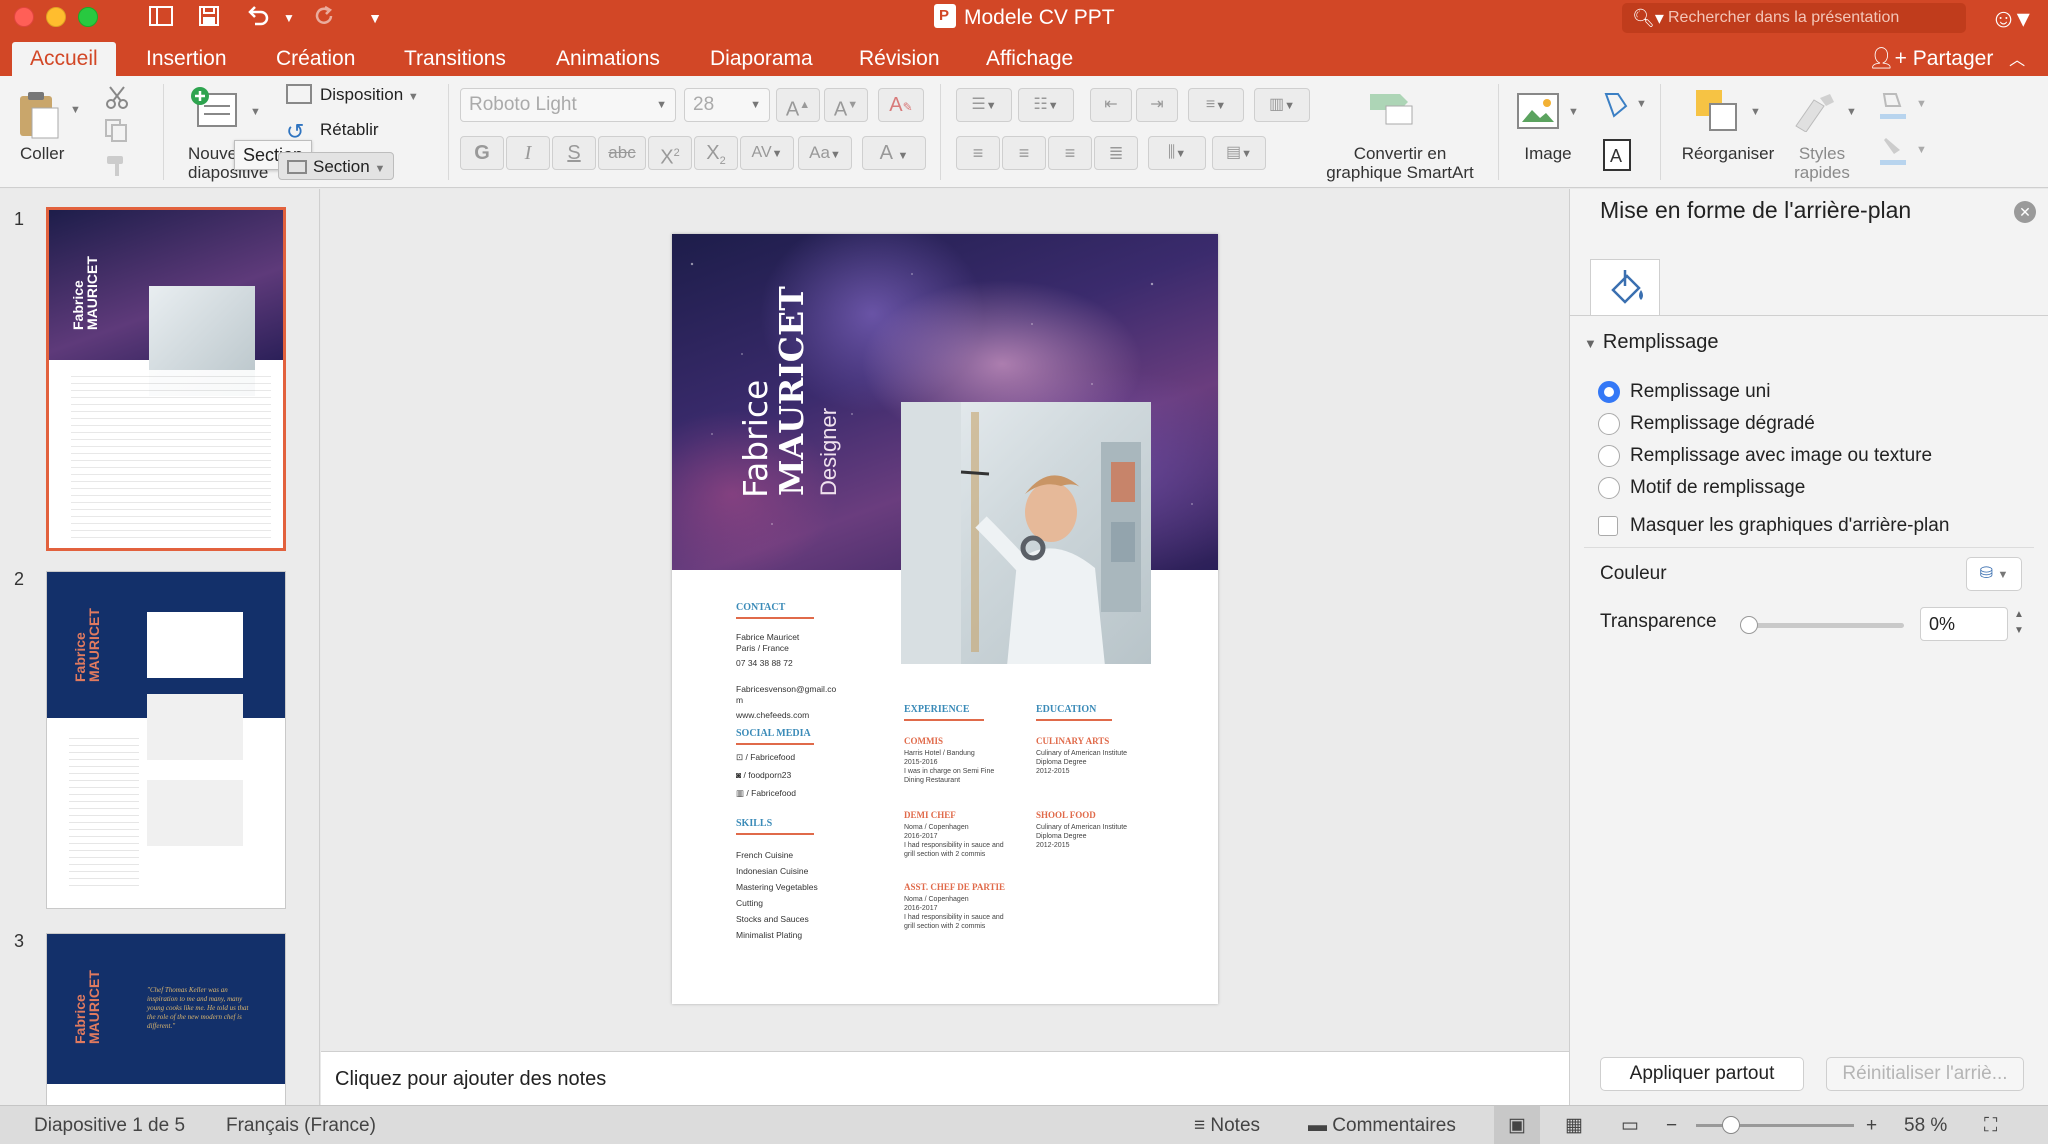 The height and width of the screenshot is (1144, 2048). I want to click on experience-heading: EXPERIENCE, so click(937, 709).